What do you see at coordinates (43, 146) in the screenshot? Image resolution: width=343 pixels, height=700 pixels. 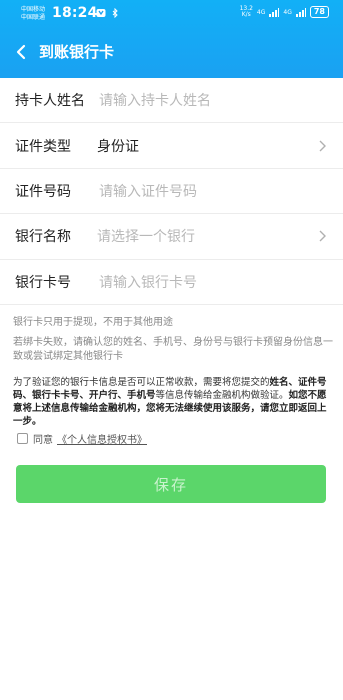 I see `id-type-label: 证件类型` at bounding box center [43, 146].